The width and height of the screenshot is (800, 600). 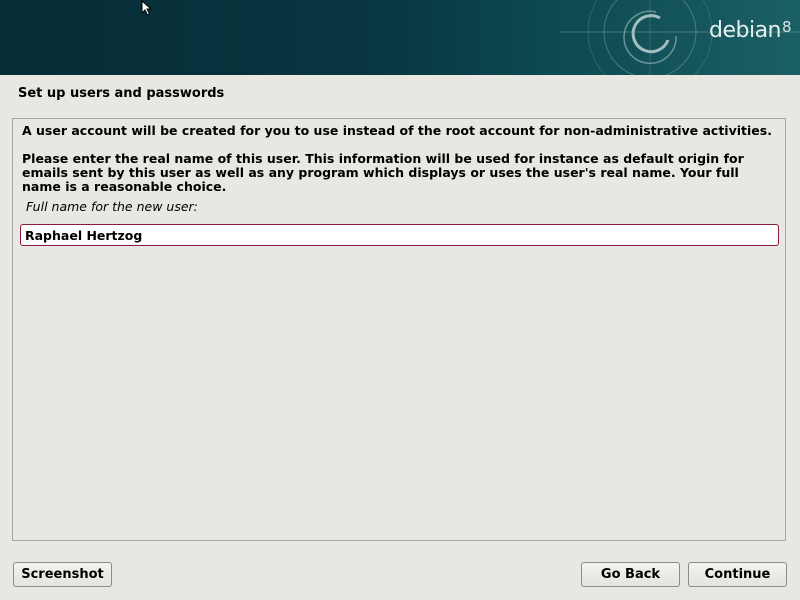 I want to click on description-line: name is a reasonable choice., so click(x=124, y=186).